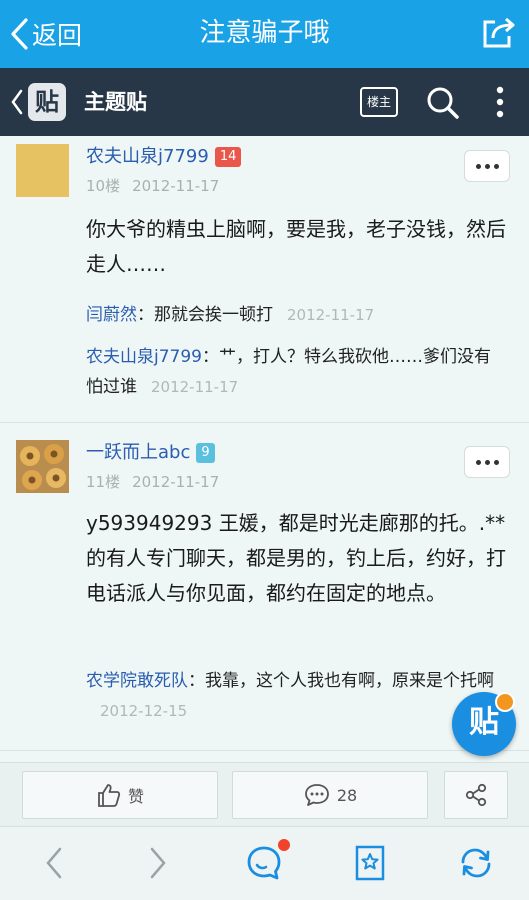  I want to click on arrow-left-icon, so click(54, 863).